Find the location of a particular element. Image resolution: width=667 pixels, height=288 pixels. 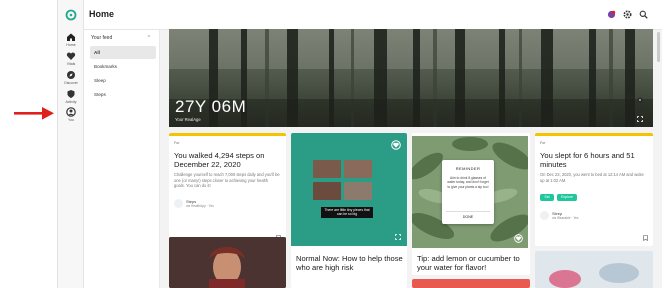

feed-header-label: Your feed is located at coordinates (102, 38).